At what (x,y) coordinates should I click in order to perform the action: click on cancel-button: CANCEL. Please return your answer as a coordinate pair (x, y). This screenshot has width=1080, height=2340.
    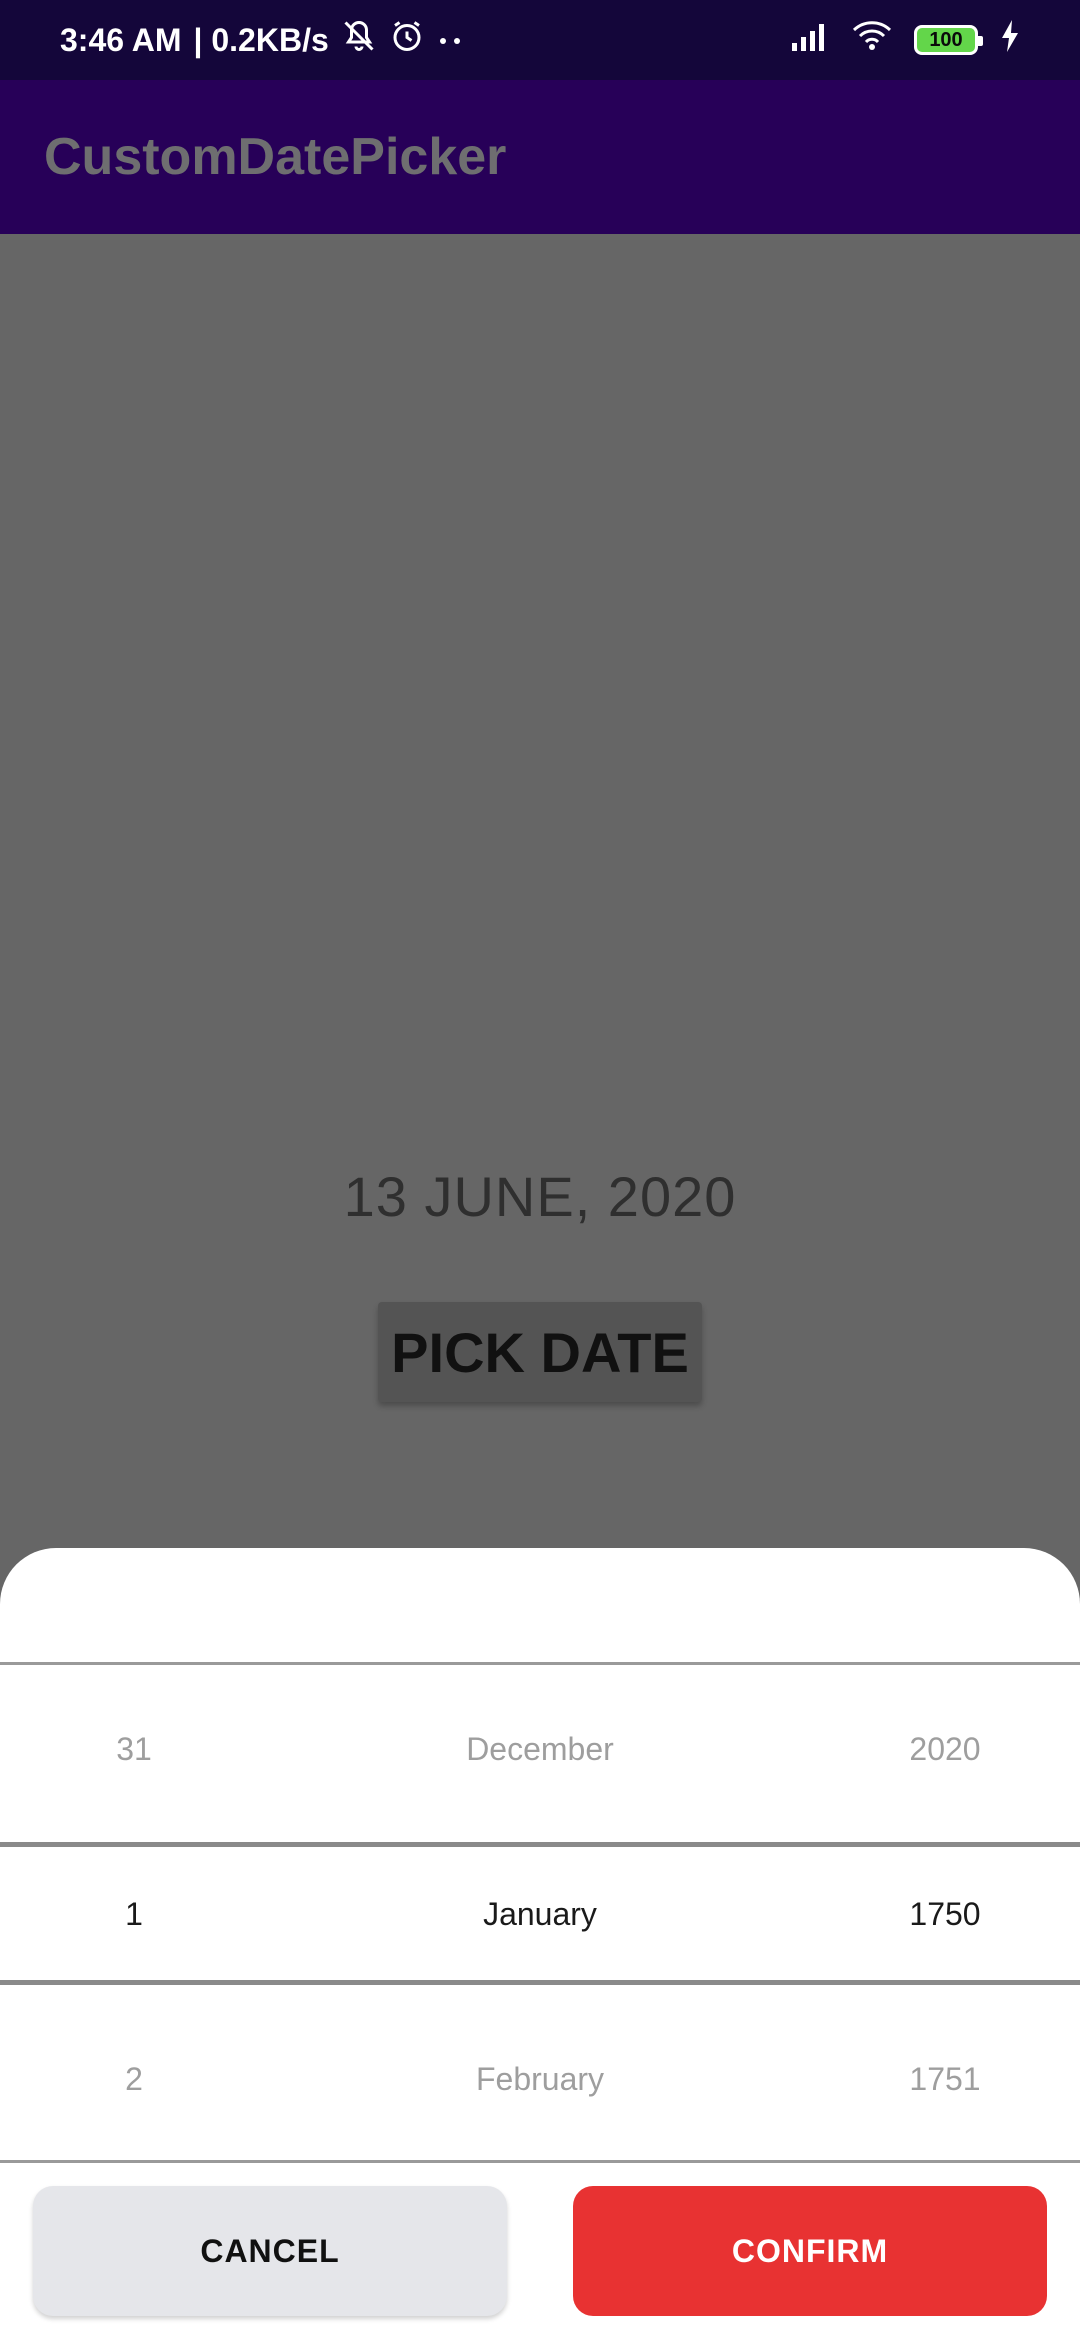
    Looking at the image, I should click on (270, 2251).